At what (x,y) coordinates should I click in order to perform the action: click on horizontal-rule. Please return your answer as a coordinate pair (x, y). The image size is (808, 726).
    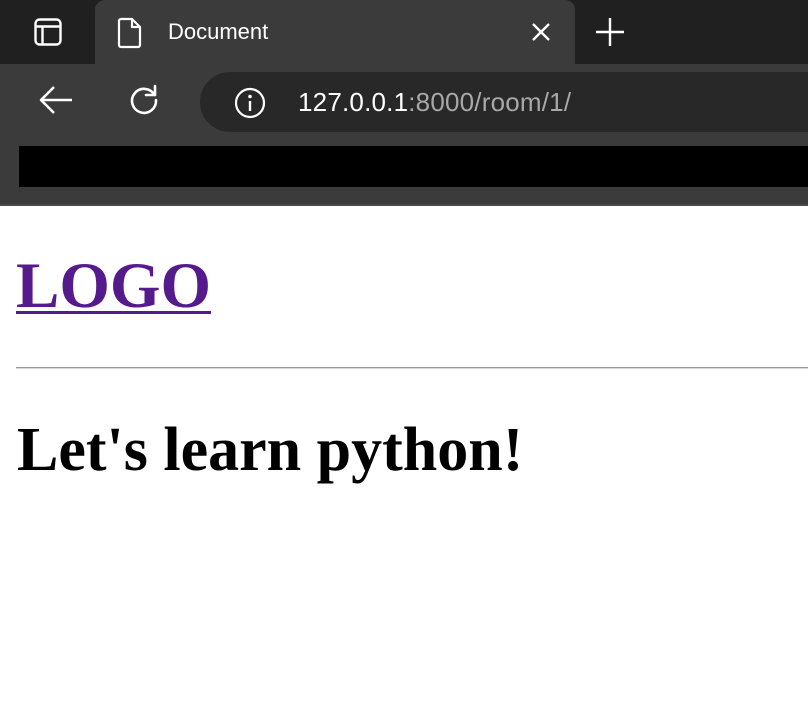
    Looking at the image, I should click on (412, 368).